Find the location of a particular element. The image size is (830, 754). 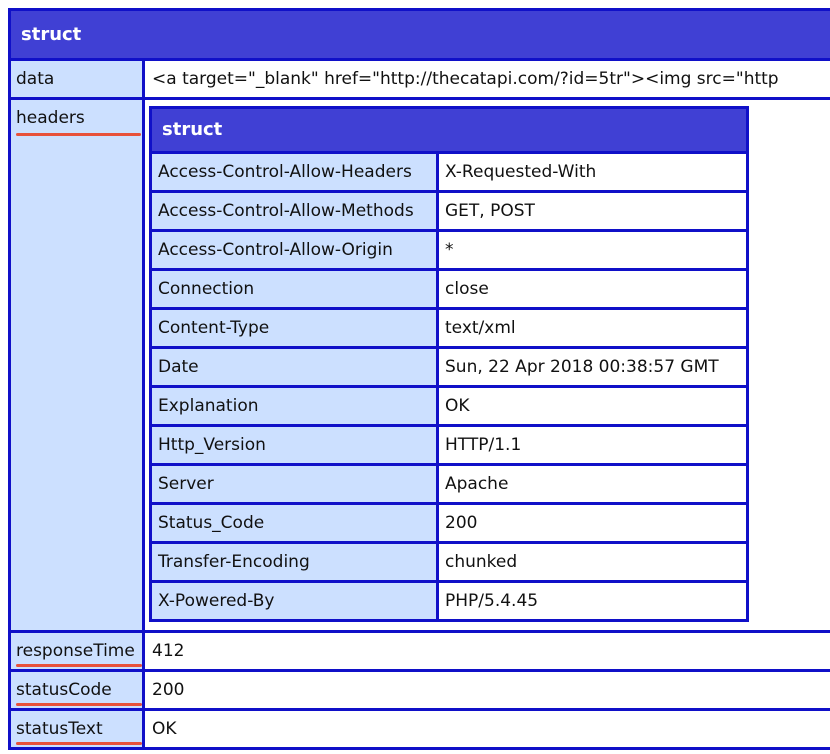

header-row: Status_Code 200 is located at coordinates (449, 524).